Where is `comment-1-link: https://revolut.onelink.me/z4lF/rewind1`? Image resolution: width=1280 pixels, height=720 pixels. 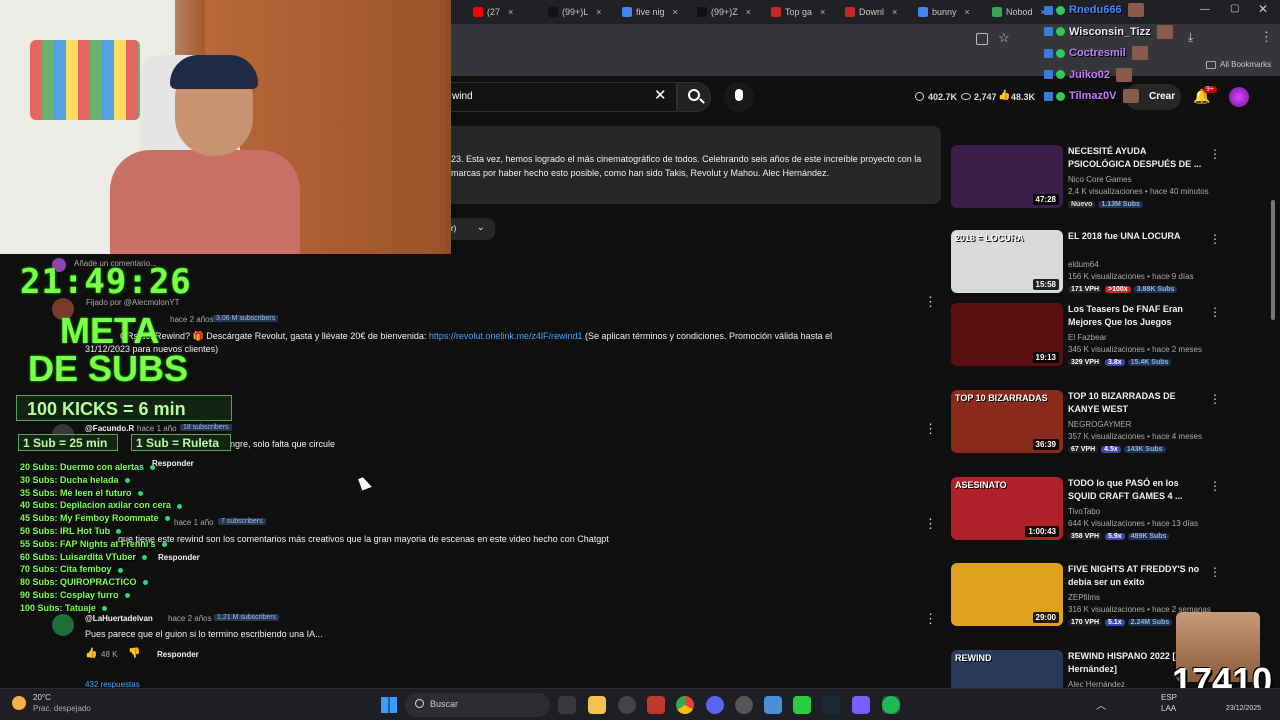 comment-1-link: https://revolut.onelink.me/z4lF/rewind1 is located at coordinates (506, 336).